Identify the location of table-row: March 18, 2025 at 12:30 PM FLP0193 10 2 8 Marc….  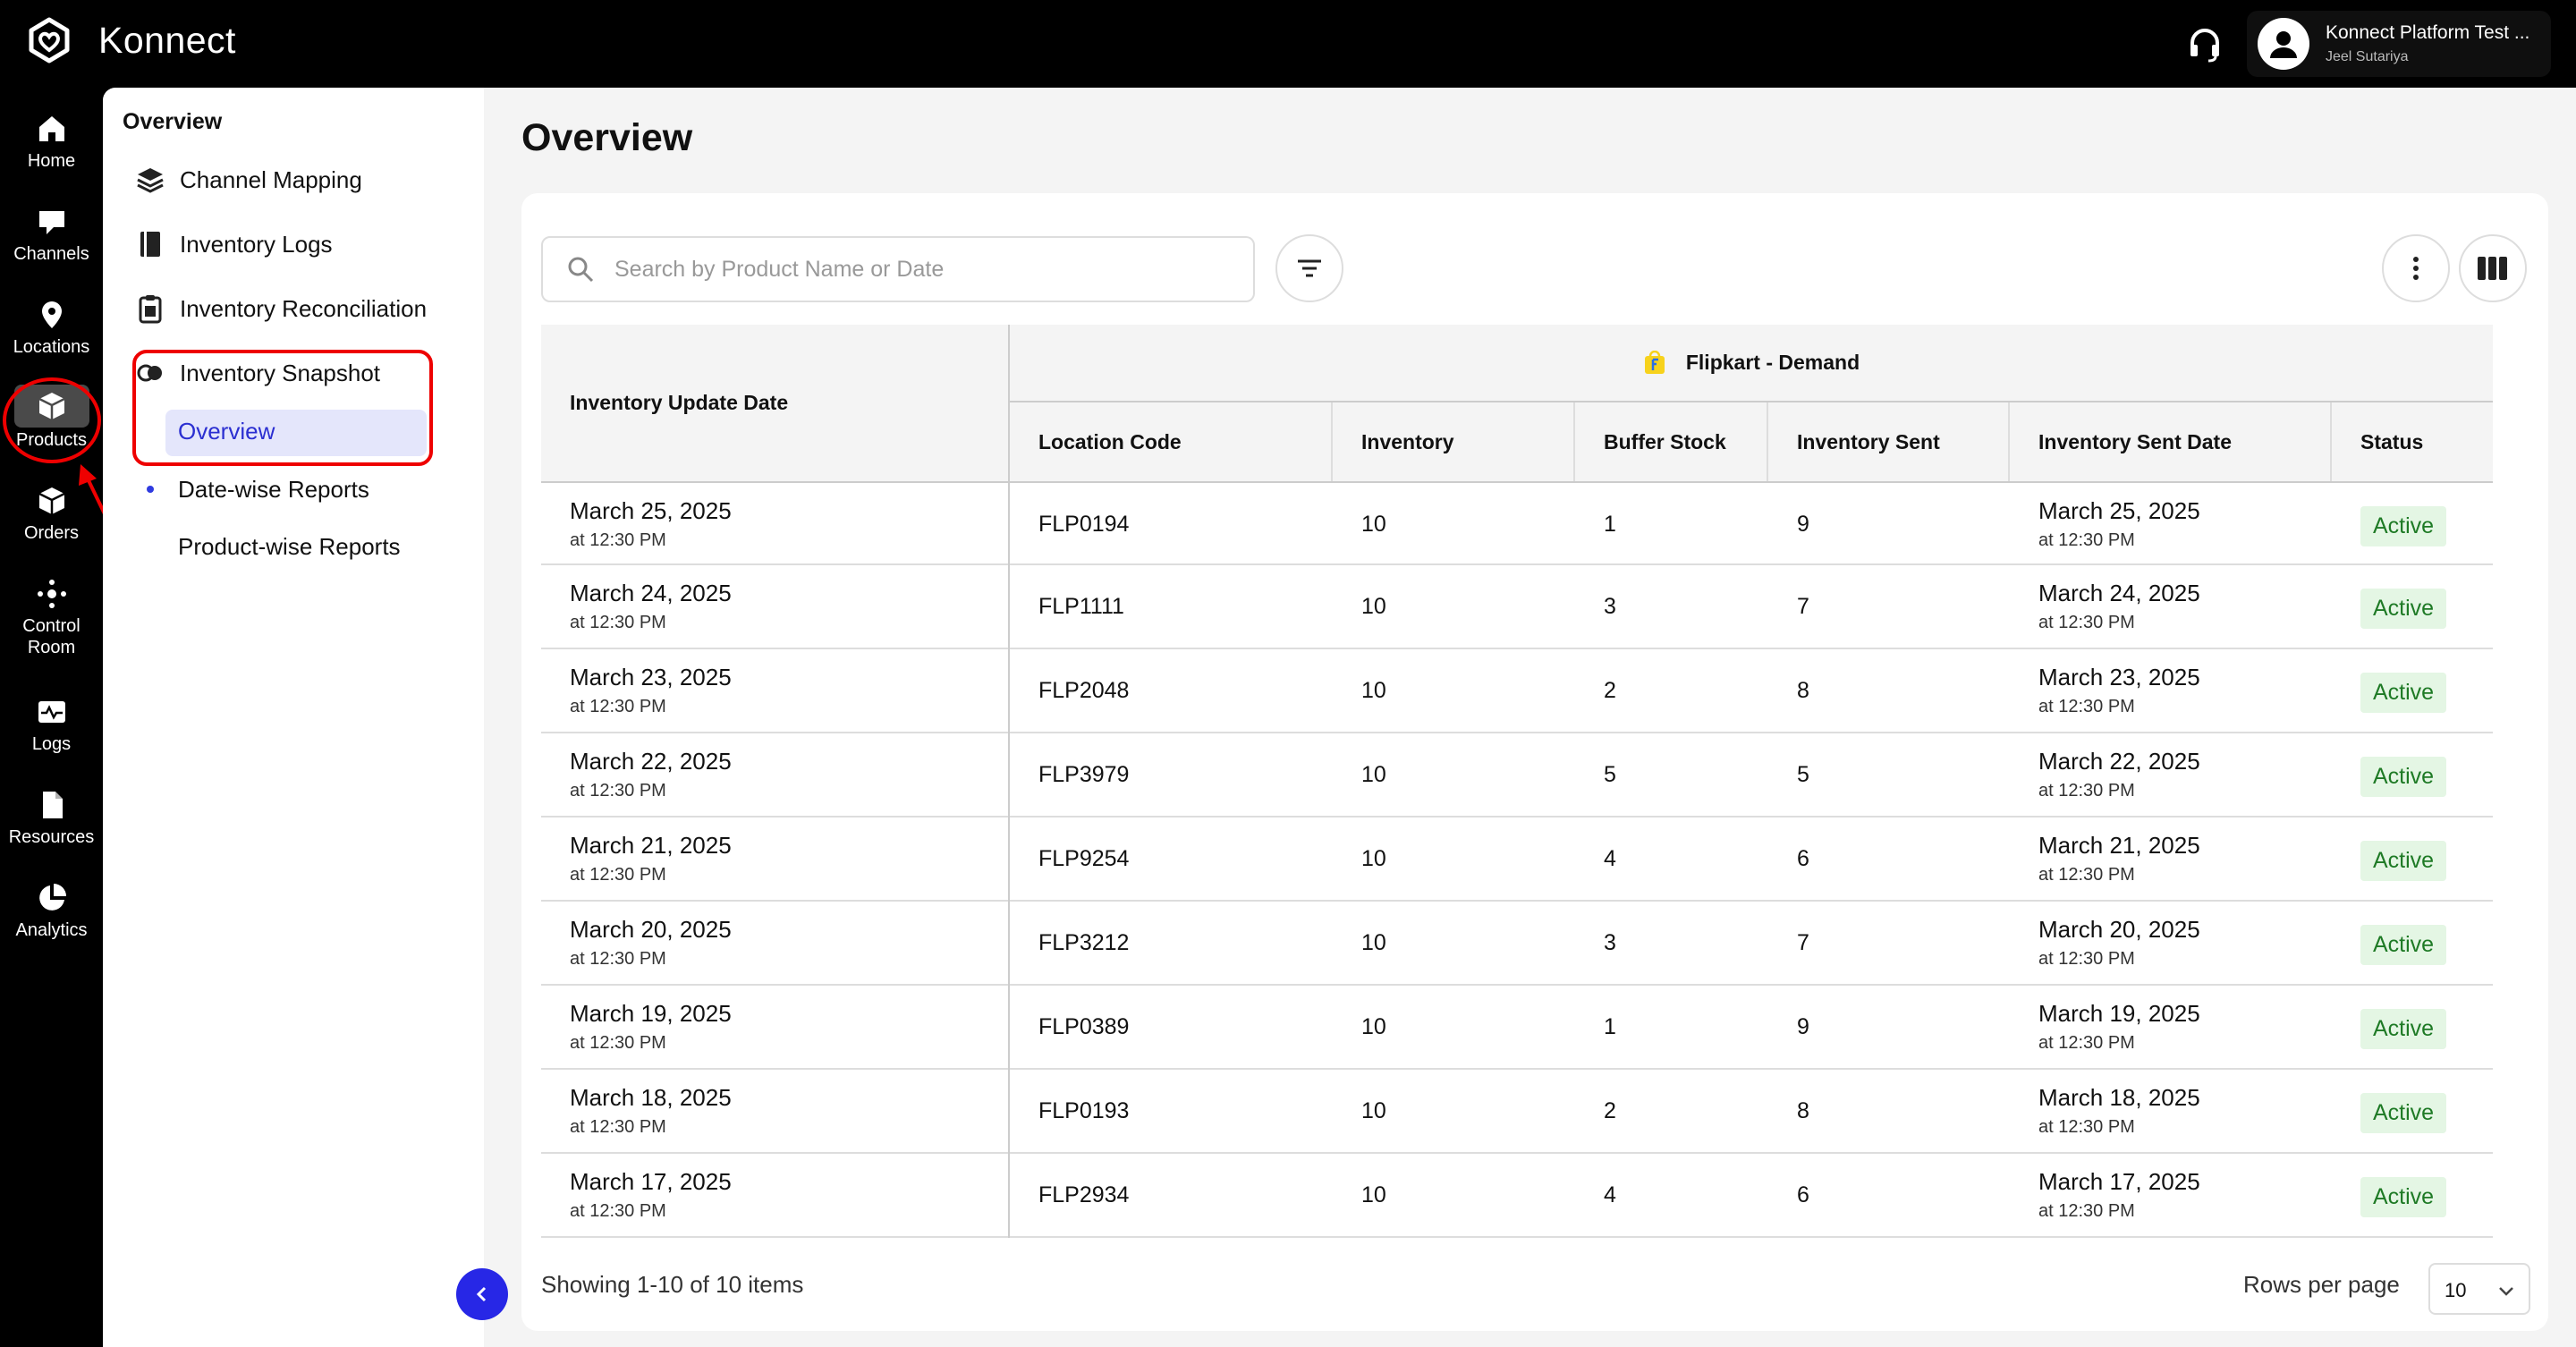
(1517, 1112).